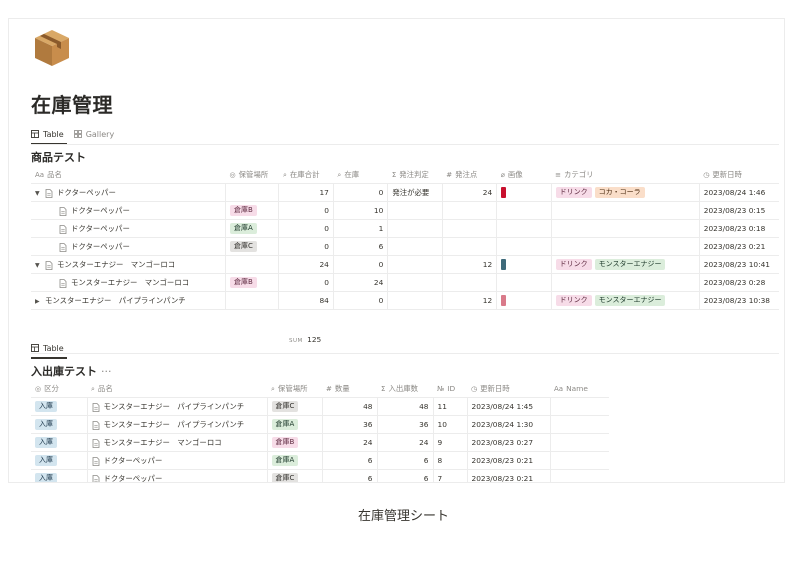 The width and height of the screenshot is (807, 567). I want to click on column-header: ⌕ 保管場所, so click(294, 388).